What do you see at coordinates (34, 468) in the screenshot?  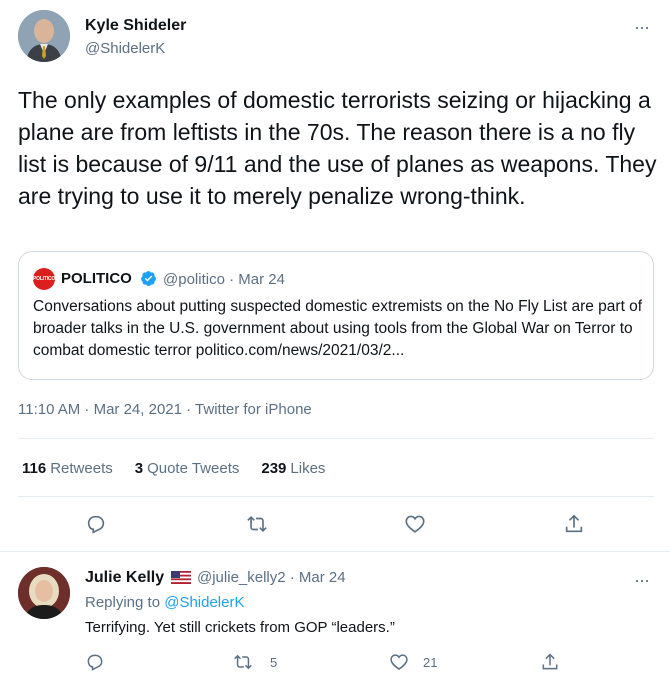 I see `retweets-count: 116` at bounding box center [34, 468].